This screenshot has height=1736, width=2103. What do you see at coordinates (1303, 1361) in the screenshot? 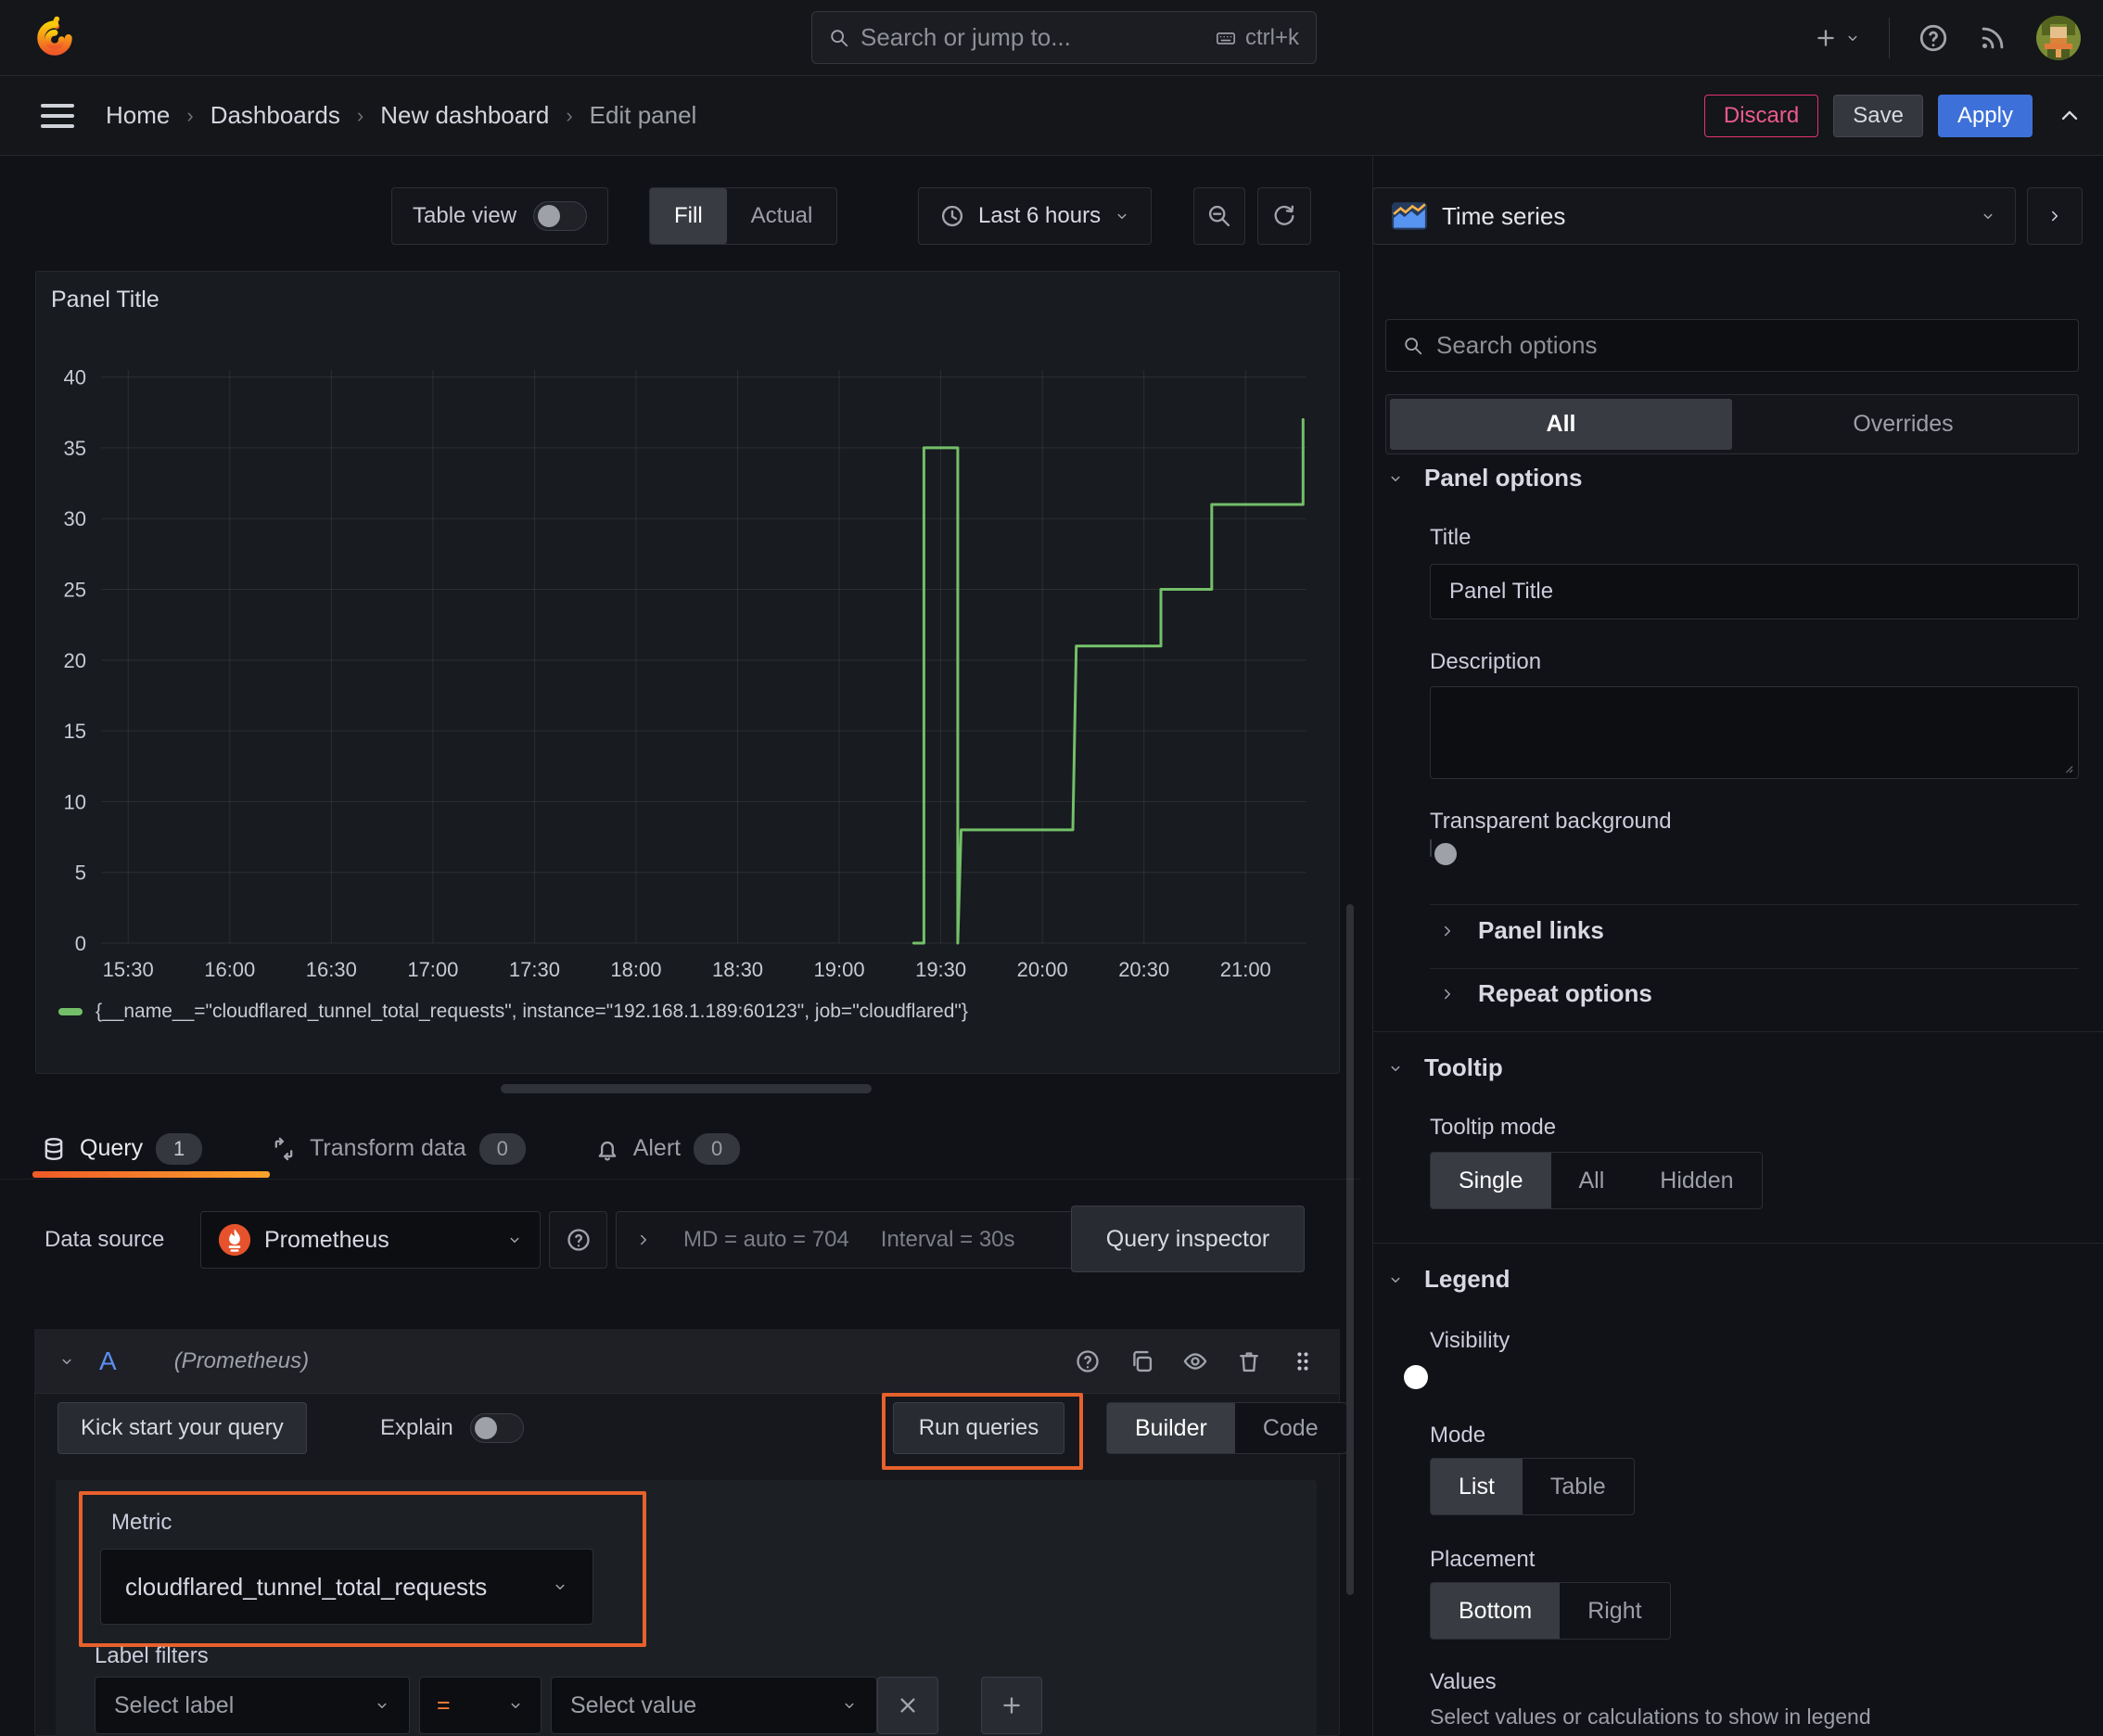
I see `drag-grip-icon` at bounding box center [1303, 1361].